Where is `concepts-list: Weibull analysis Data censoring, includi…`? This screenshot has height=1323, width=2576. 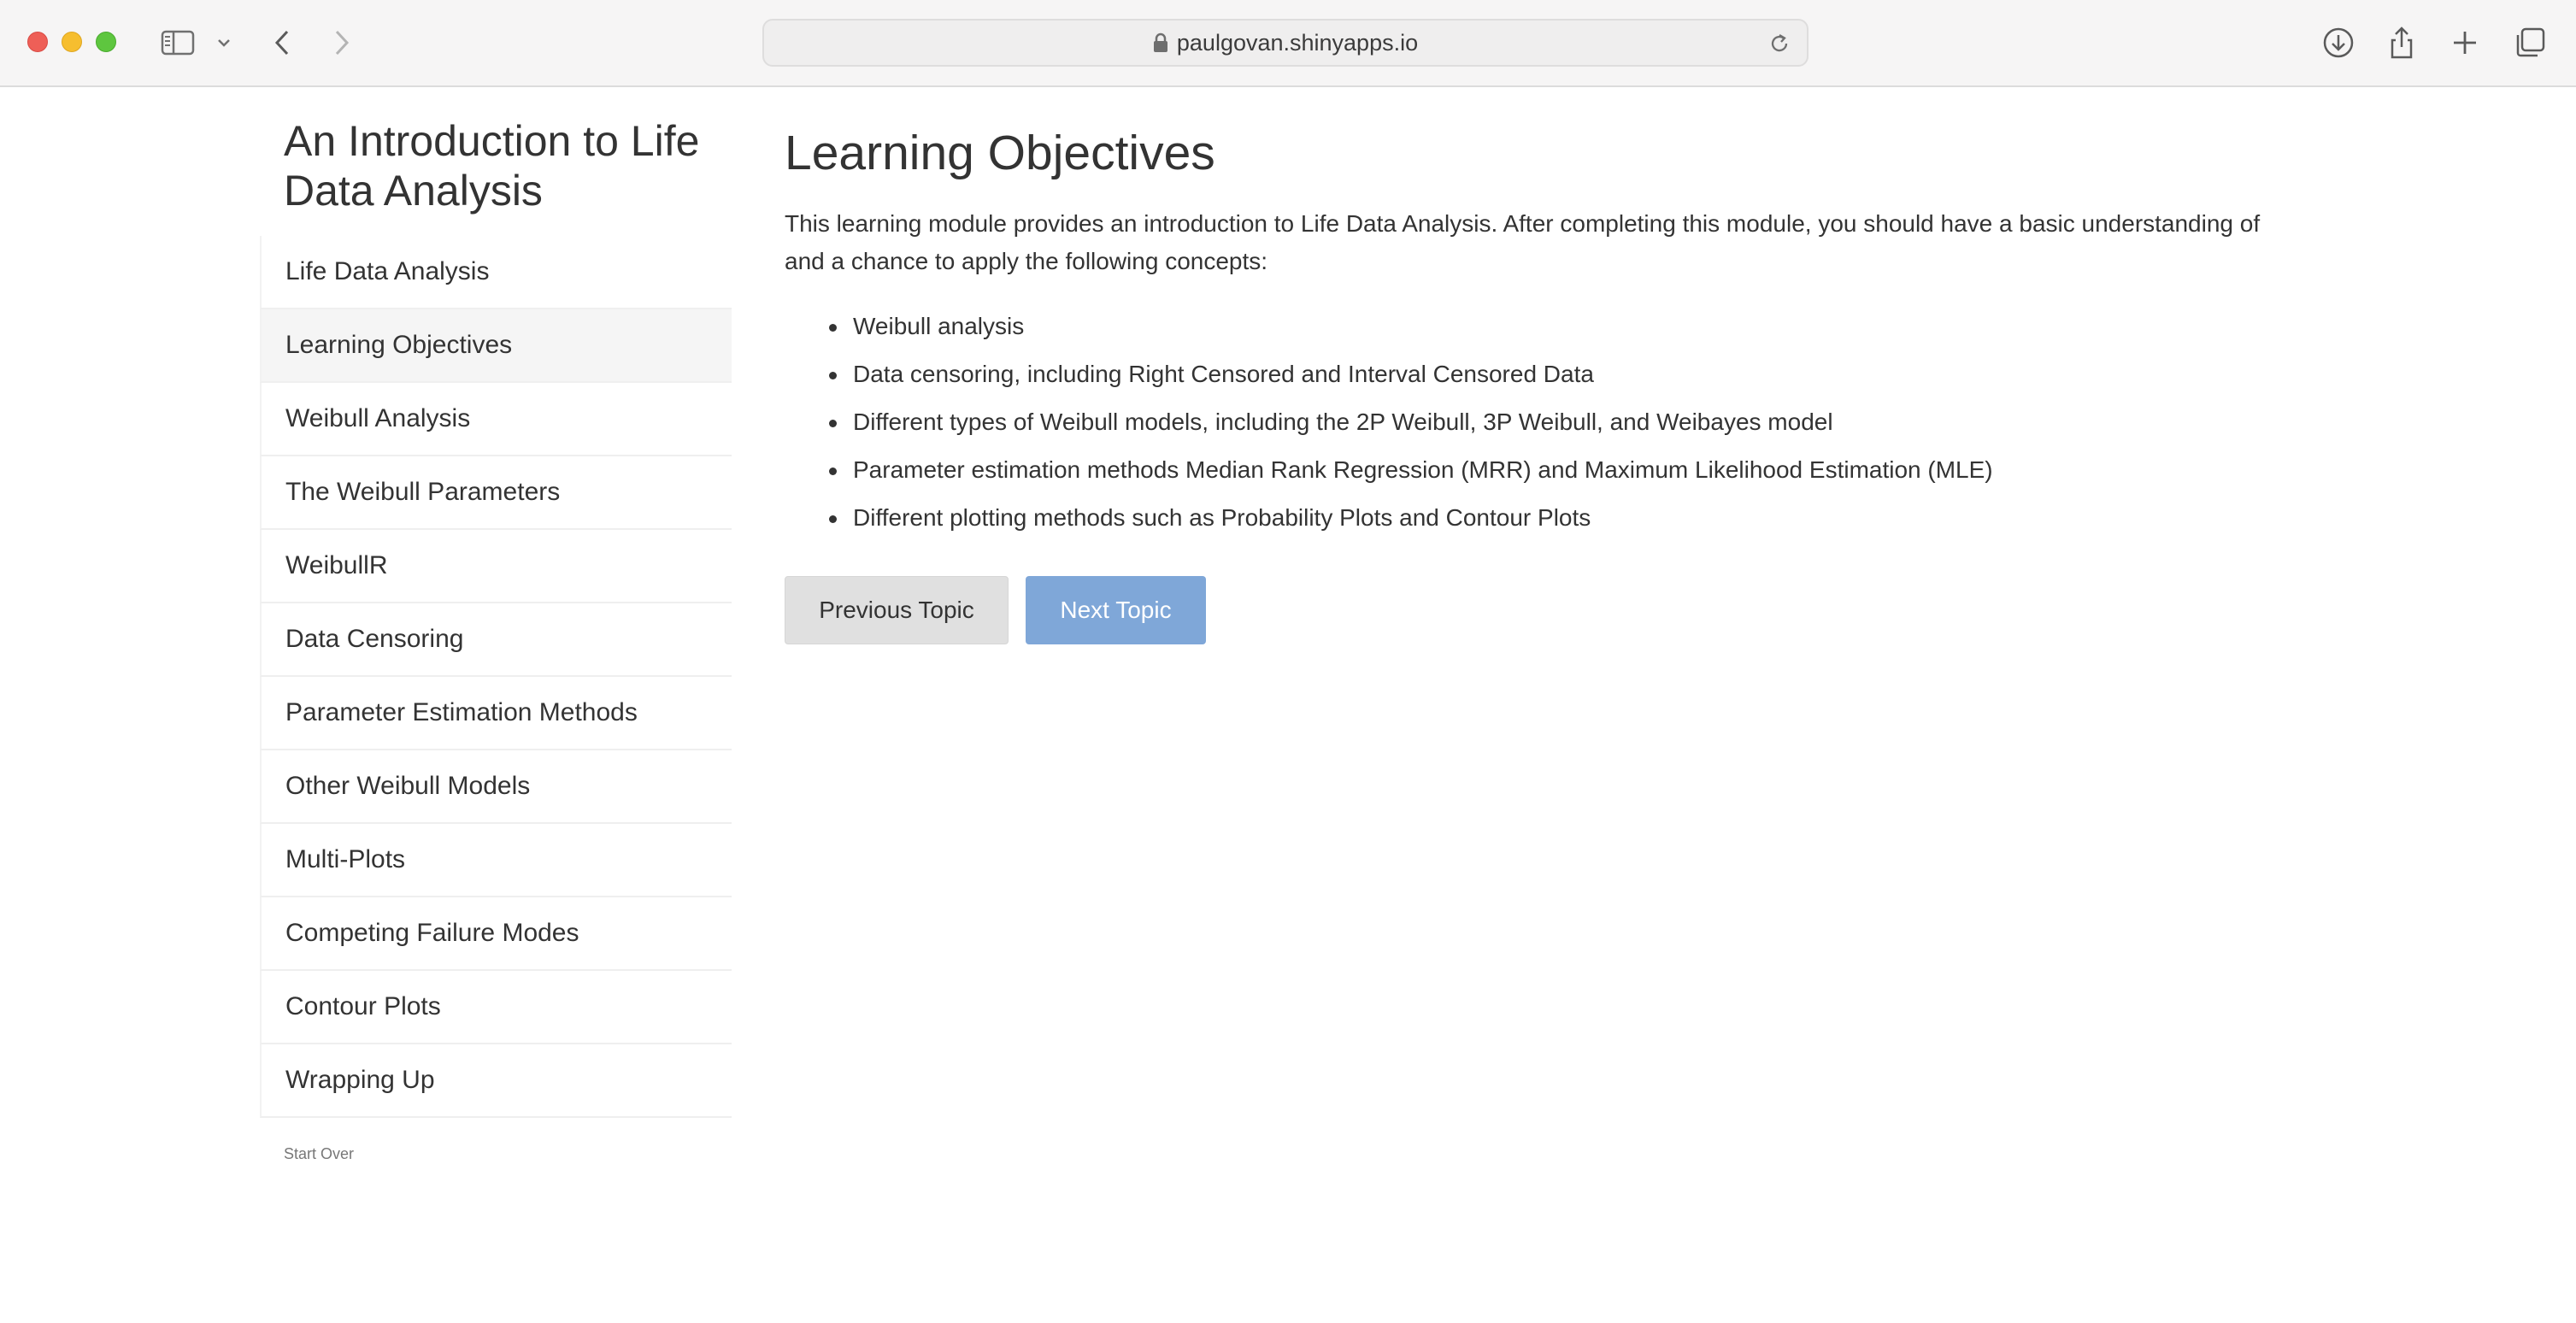 concepts-list: Weibull analysis Data censoring, includi… is located at coordinates (1528, 427).